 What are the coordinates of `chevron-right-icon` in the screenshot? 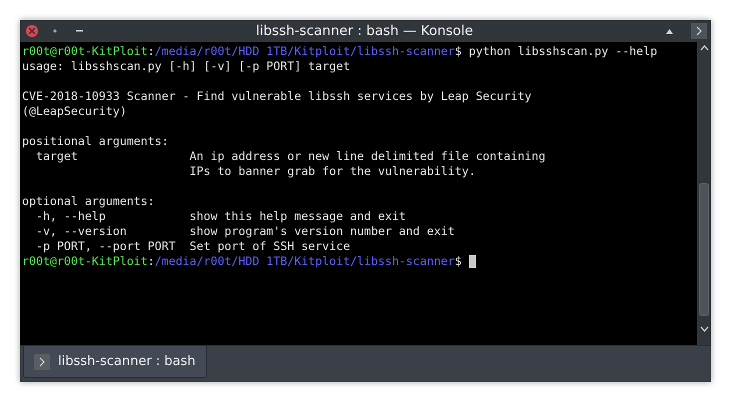 It's located at (699, 31).